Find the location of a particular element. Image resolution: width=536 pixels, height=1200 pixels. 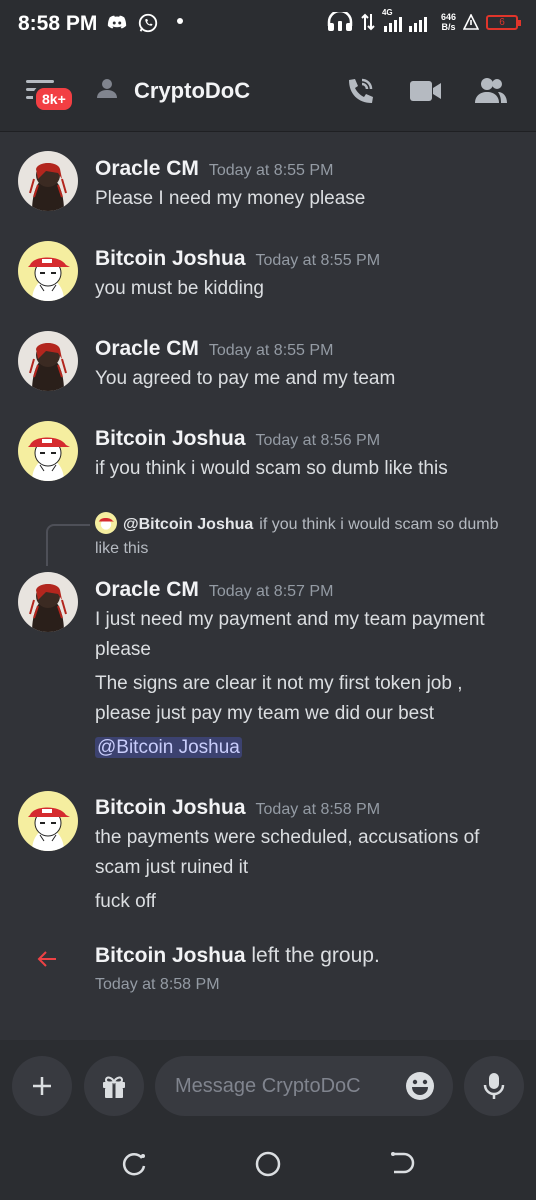

home-icon is located at coordinates (268, 1166).